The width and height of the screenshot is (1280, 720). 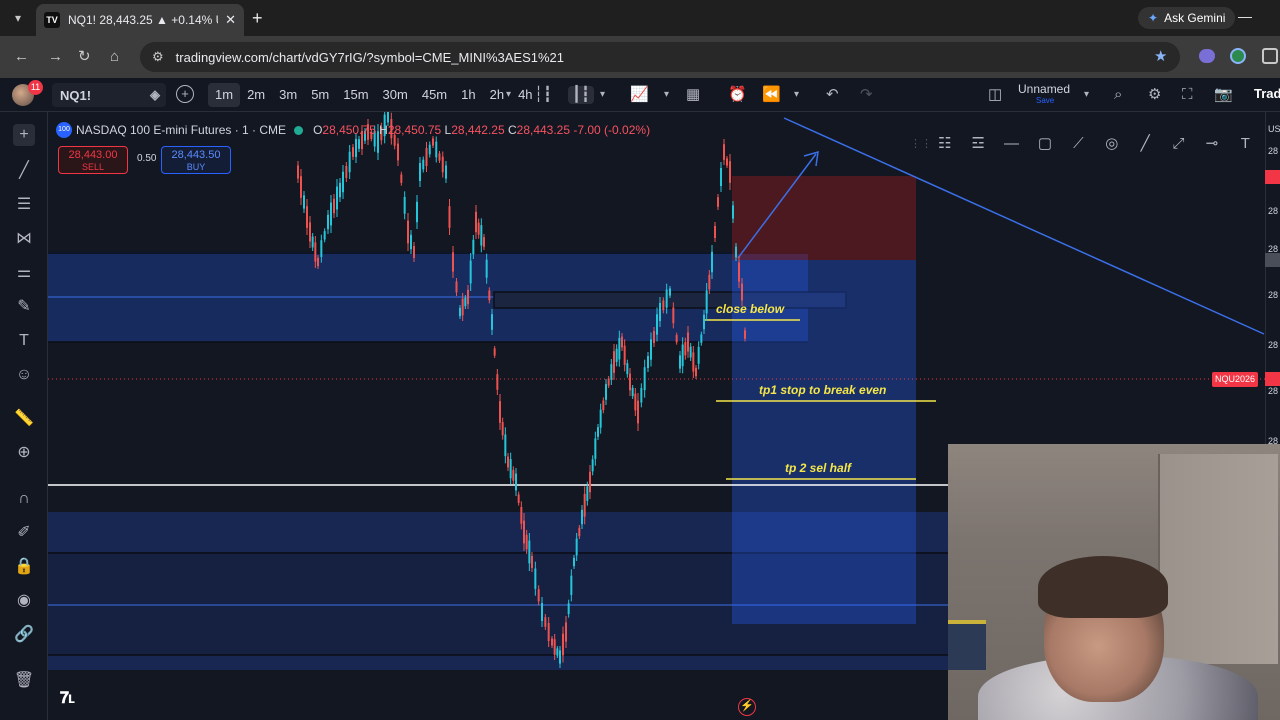 I want to click on indicators-icon: 📈, so click(x=639, y=95).